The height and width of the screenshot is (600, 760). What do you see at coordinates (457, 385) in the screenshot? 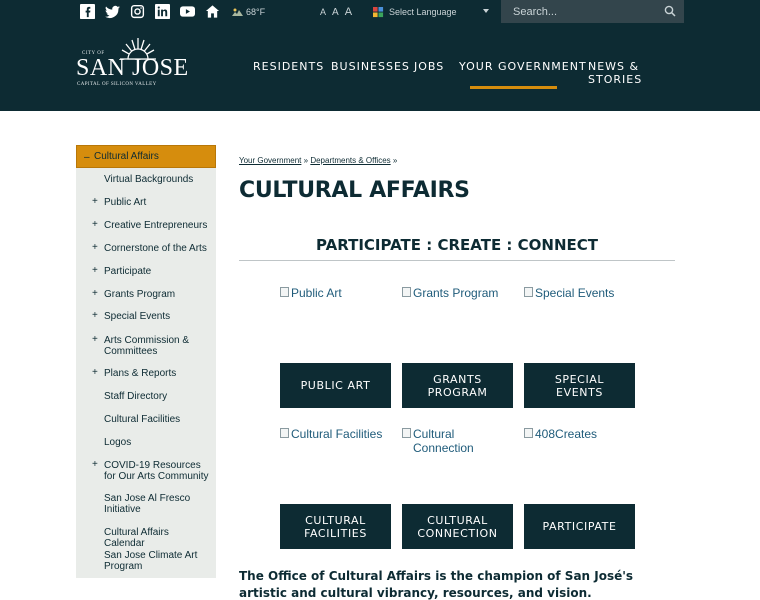
I see `grants-program-button: GRANTS PROGRAM` at bounding box center [457, 385].